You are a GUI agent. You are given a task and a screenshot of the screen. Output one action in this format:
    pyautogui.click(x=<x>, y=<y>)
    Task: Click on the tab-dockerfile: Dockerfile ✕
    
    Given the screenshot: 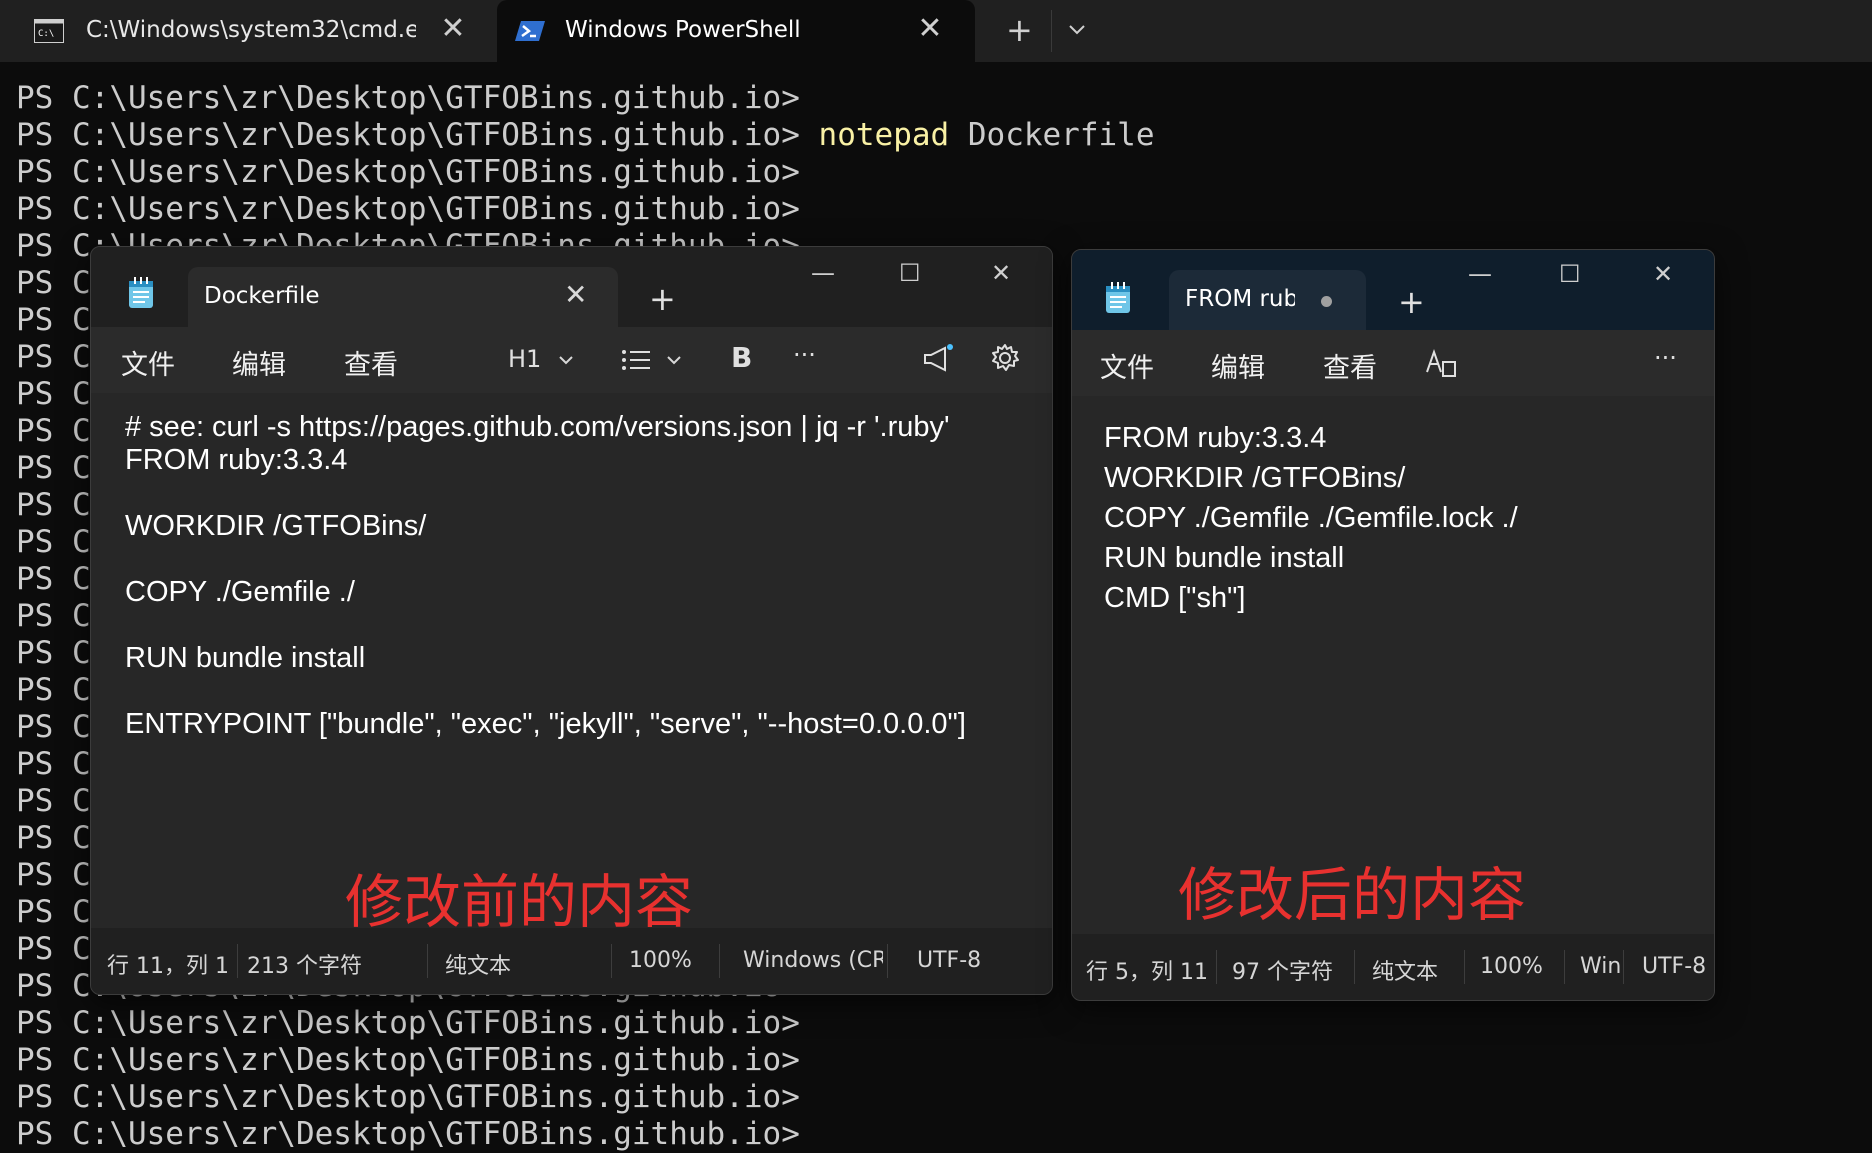 What is the action you would take?
    pyautogui.click(x=403, y=297)
    